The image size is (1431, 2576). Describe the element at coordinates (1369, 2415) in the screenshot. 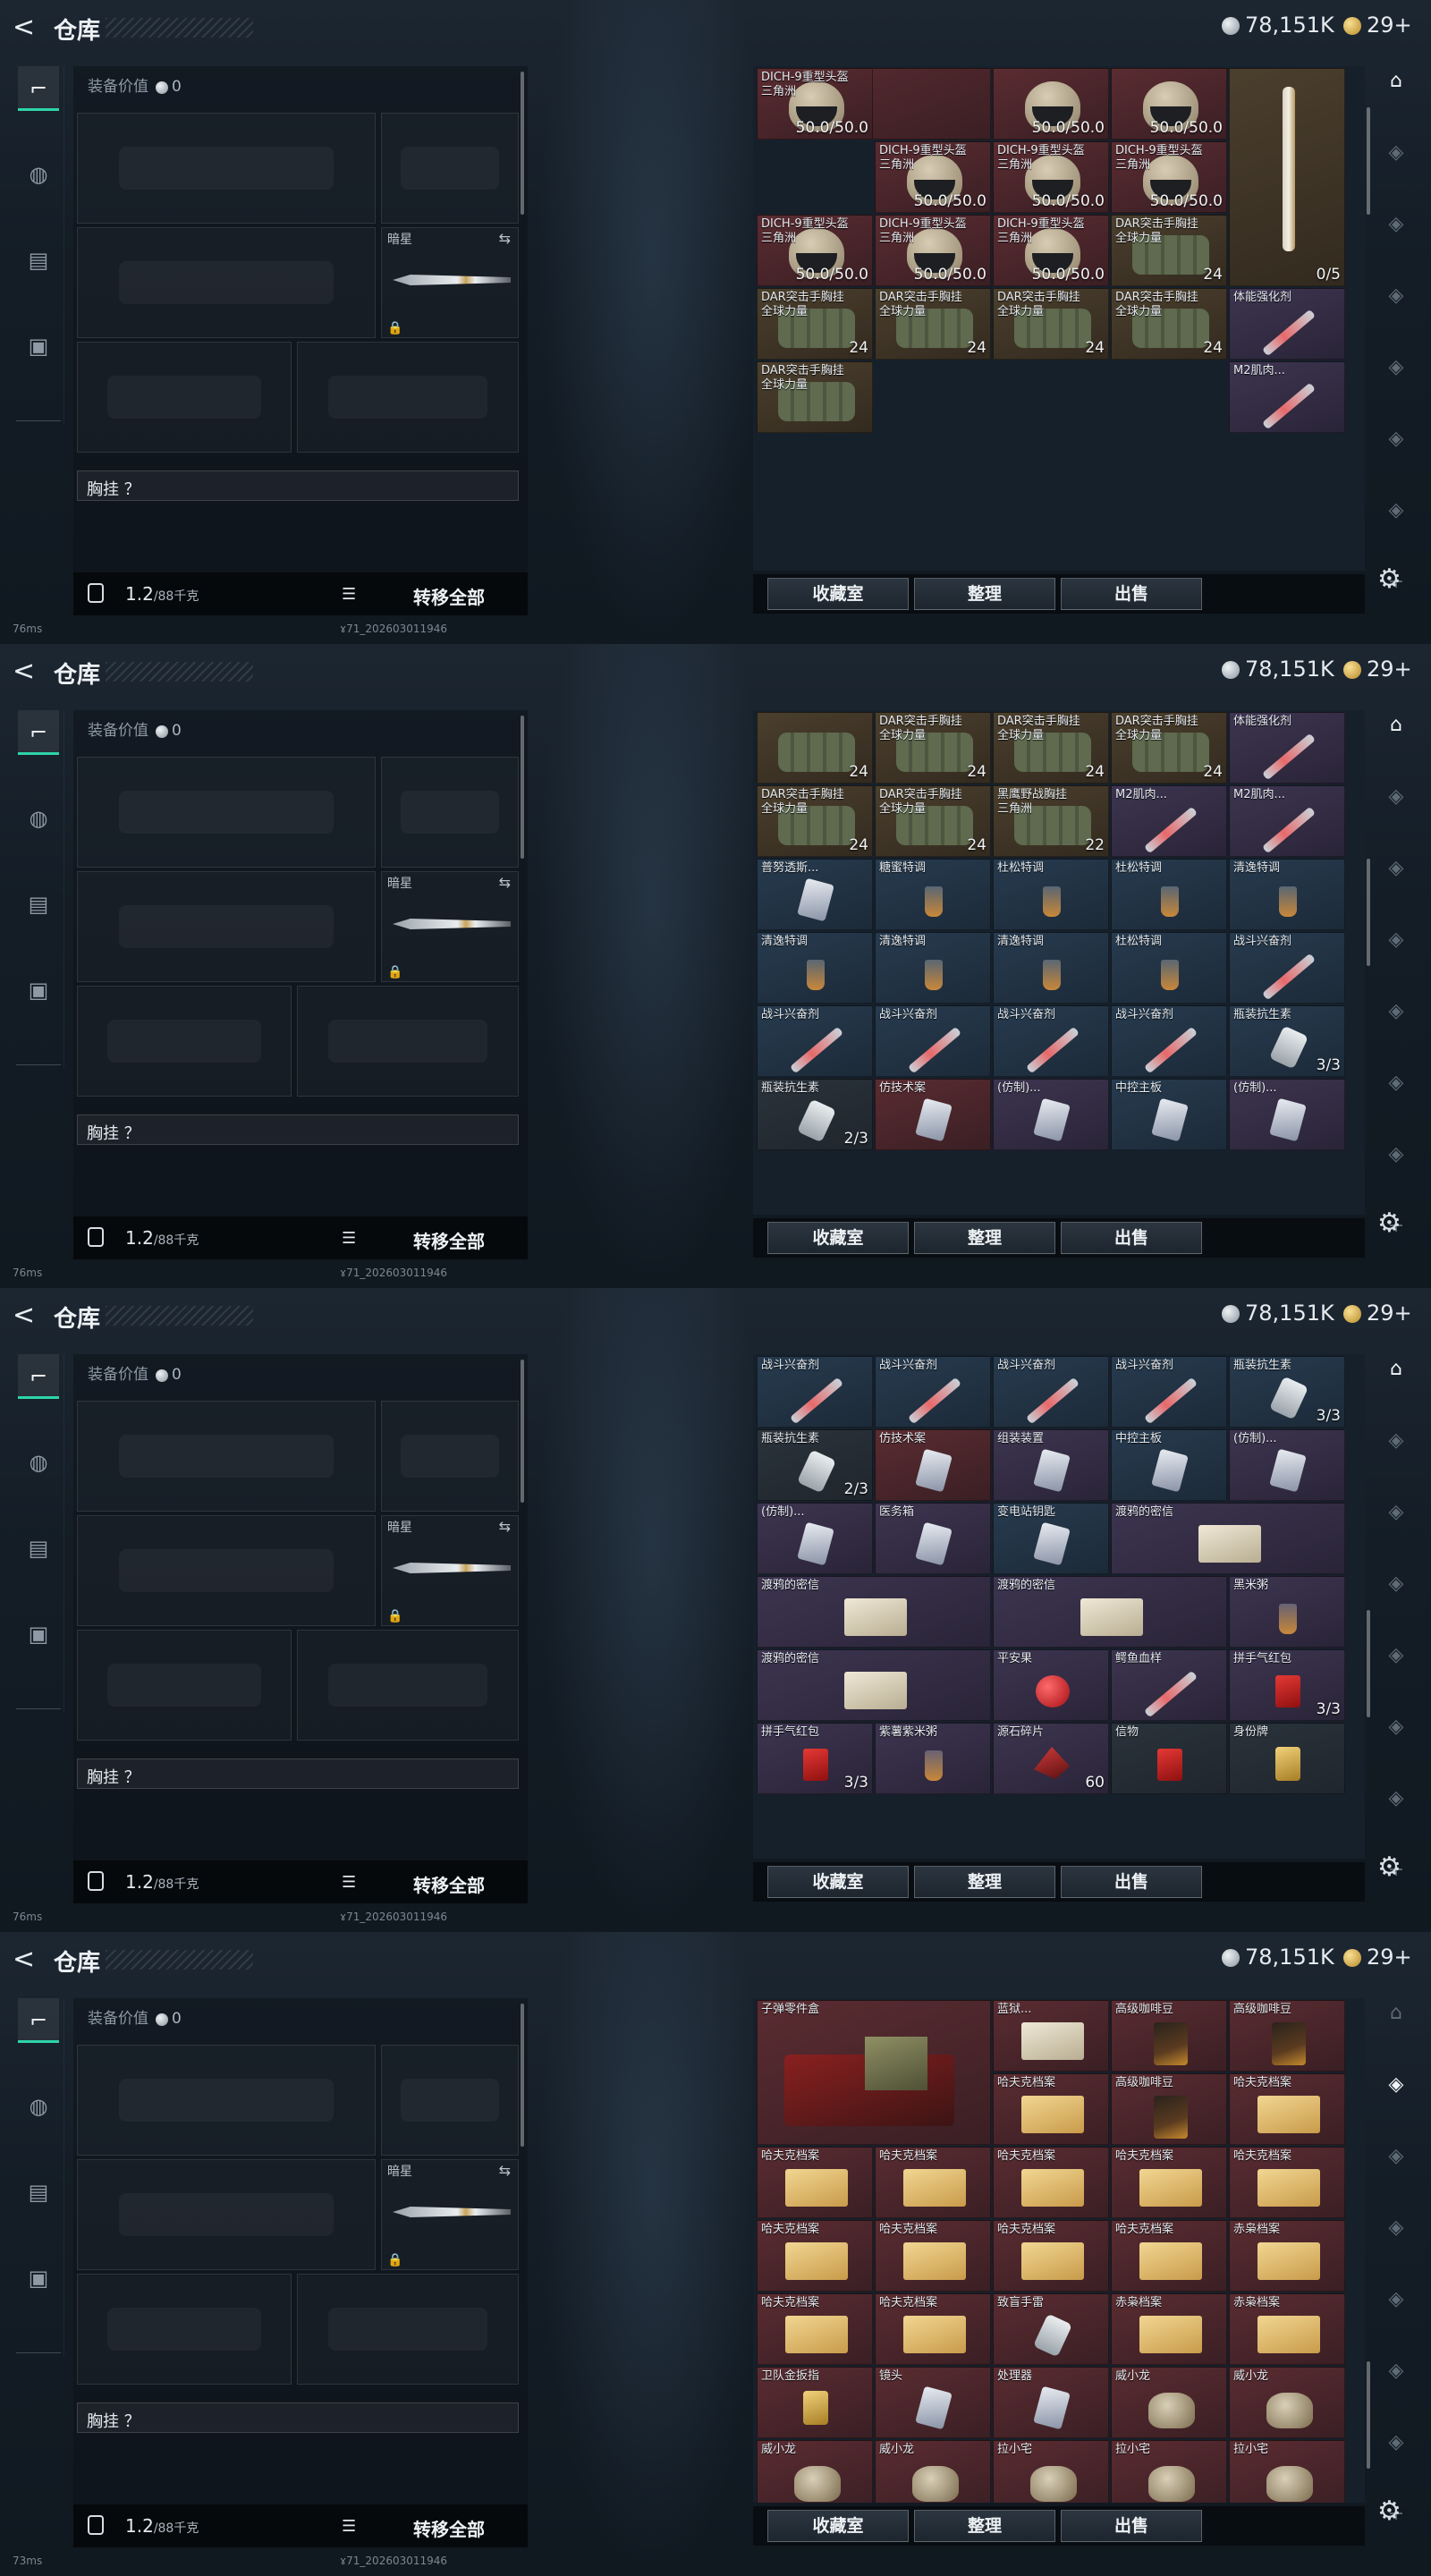

I see `warehouse-scrollbar` at that location.